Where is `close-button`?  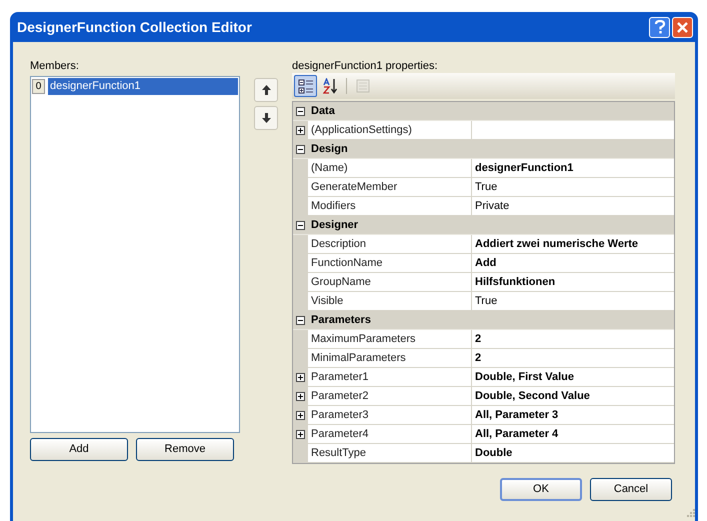
close-button is located at coordinates (682, 27).